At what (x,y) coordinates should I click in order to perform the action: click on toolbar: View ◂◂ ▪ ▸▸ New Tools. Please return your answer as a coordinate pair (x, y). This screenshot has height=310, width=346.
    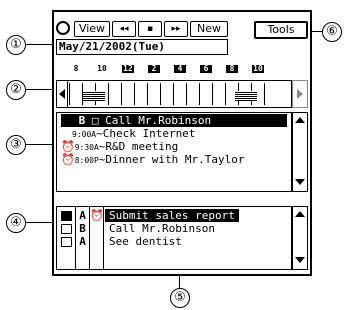
    Looking at the image, I should click on (182, 30).